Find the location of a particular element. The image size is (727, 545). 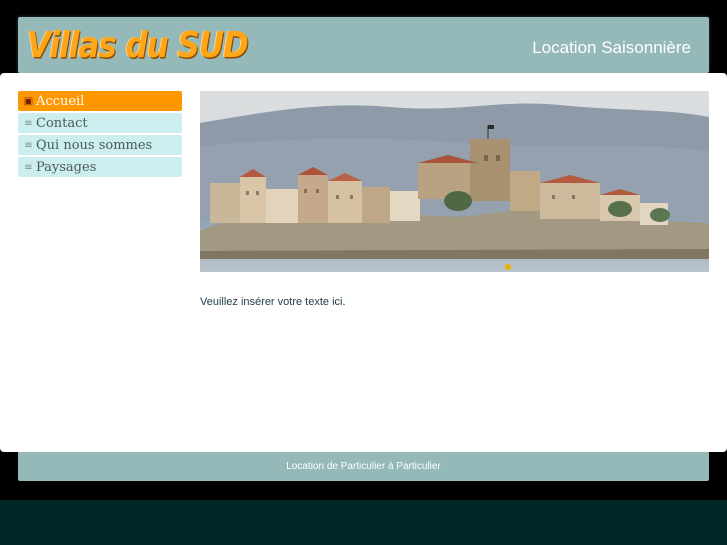

nav-item-qui-nous-sommes: ≡ Qui nous sommes is located at coordinates (100, 145).